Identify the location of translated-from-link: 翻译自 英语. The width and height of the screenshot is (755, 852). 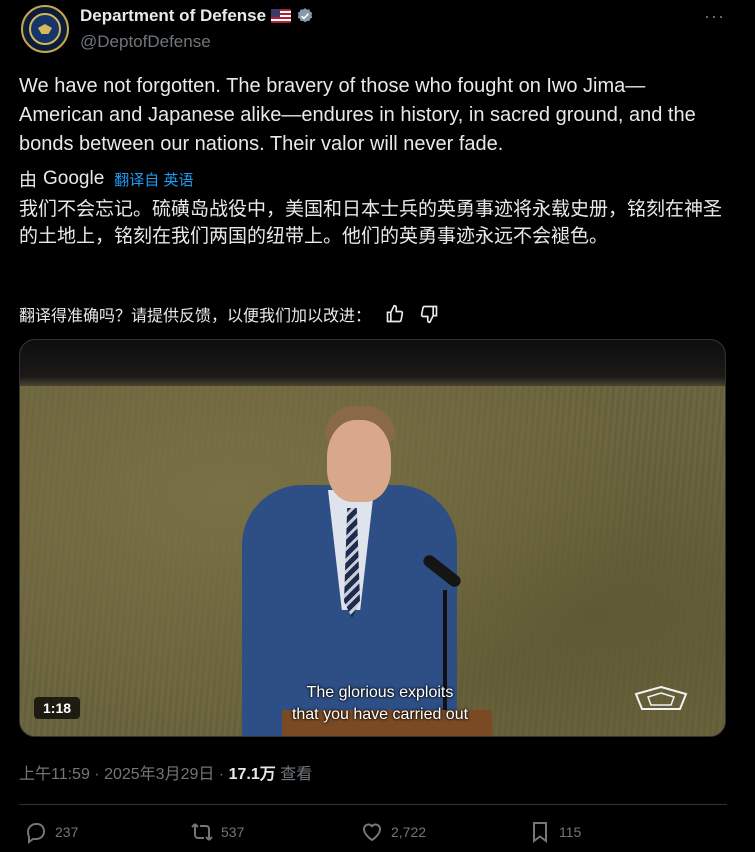
(153, 179).